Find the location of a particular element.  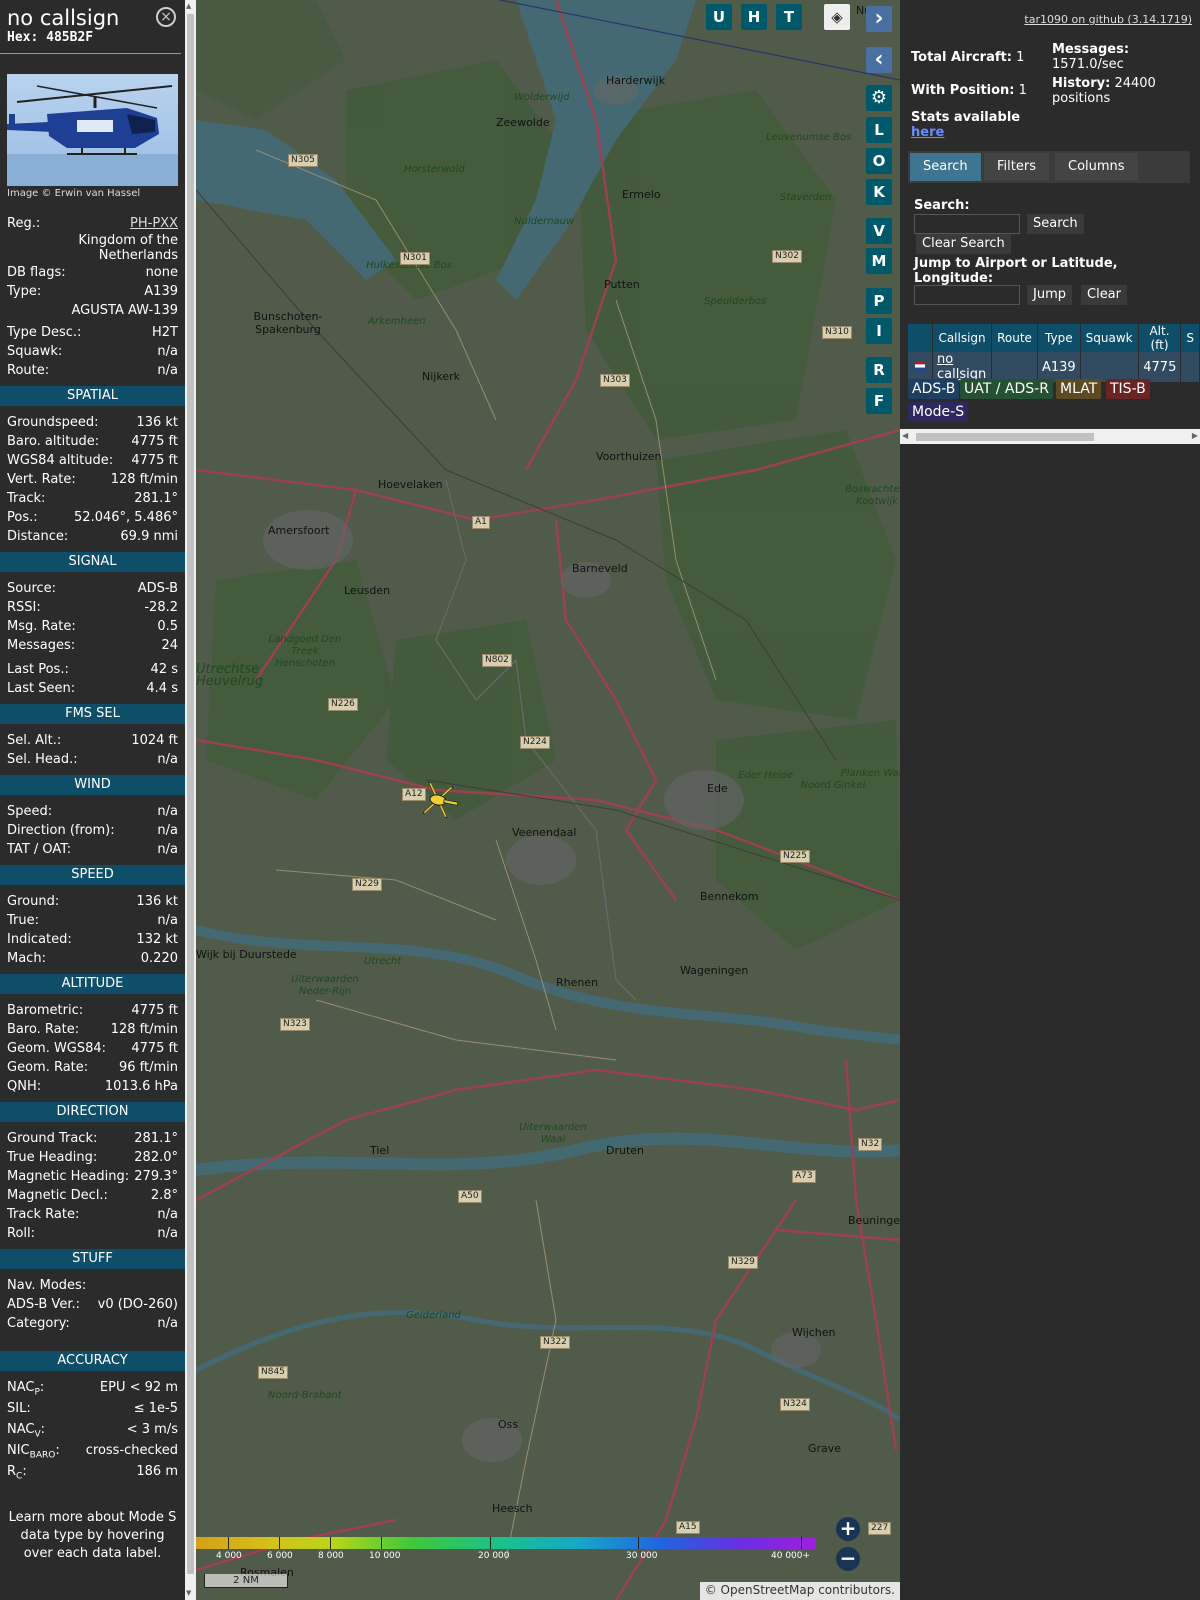

scroll-up-icon: ▲ is located at coordinates (188, 6).